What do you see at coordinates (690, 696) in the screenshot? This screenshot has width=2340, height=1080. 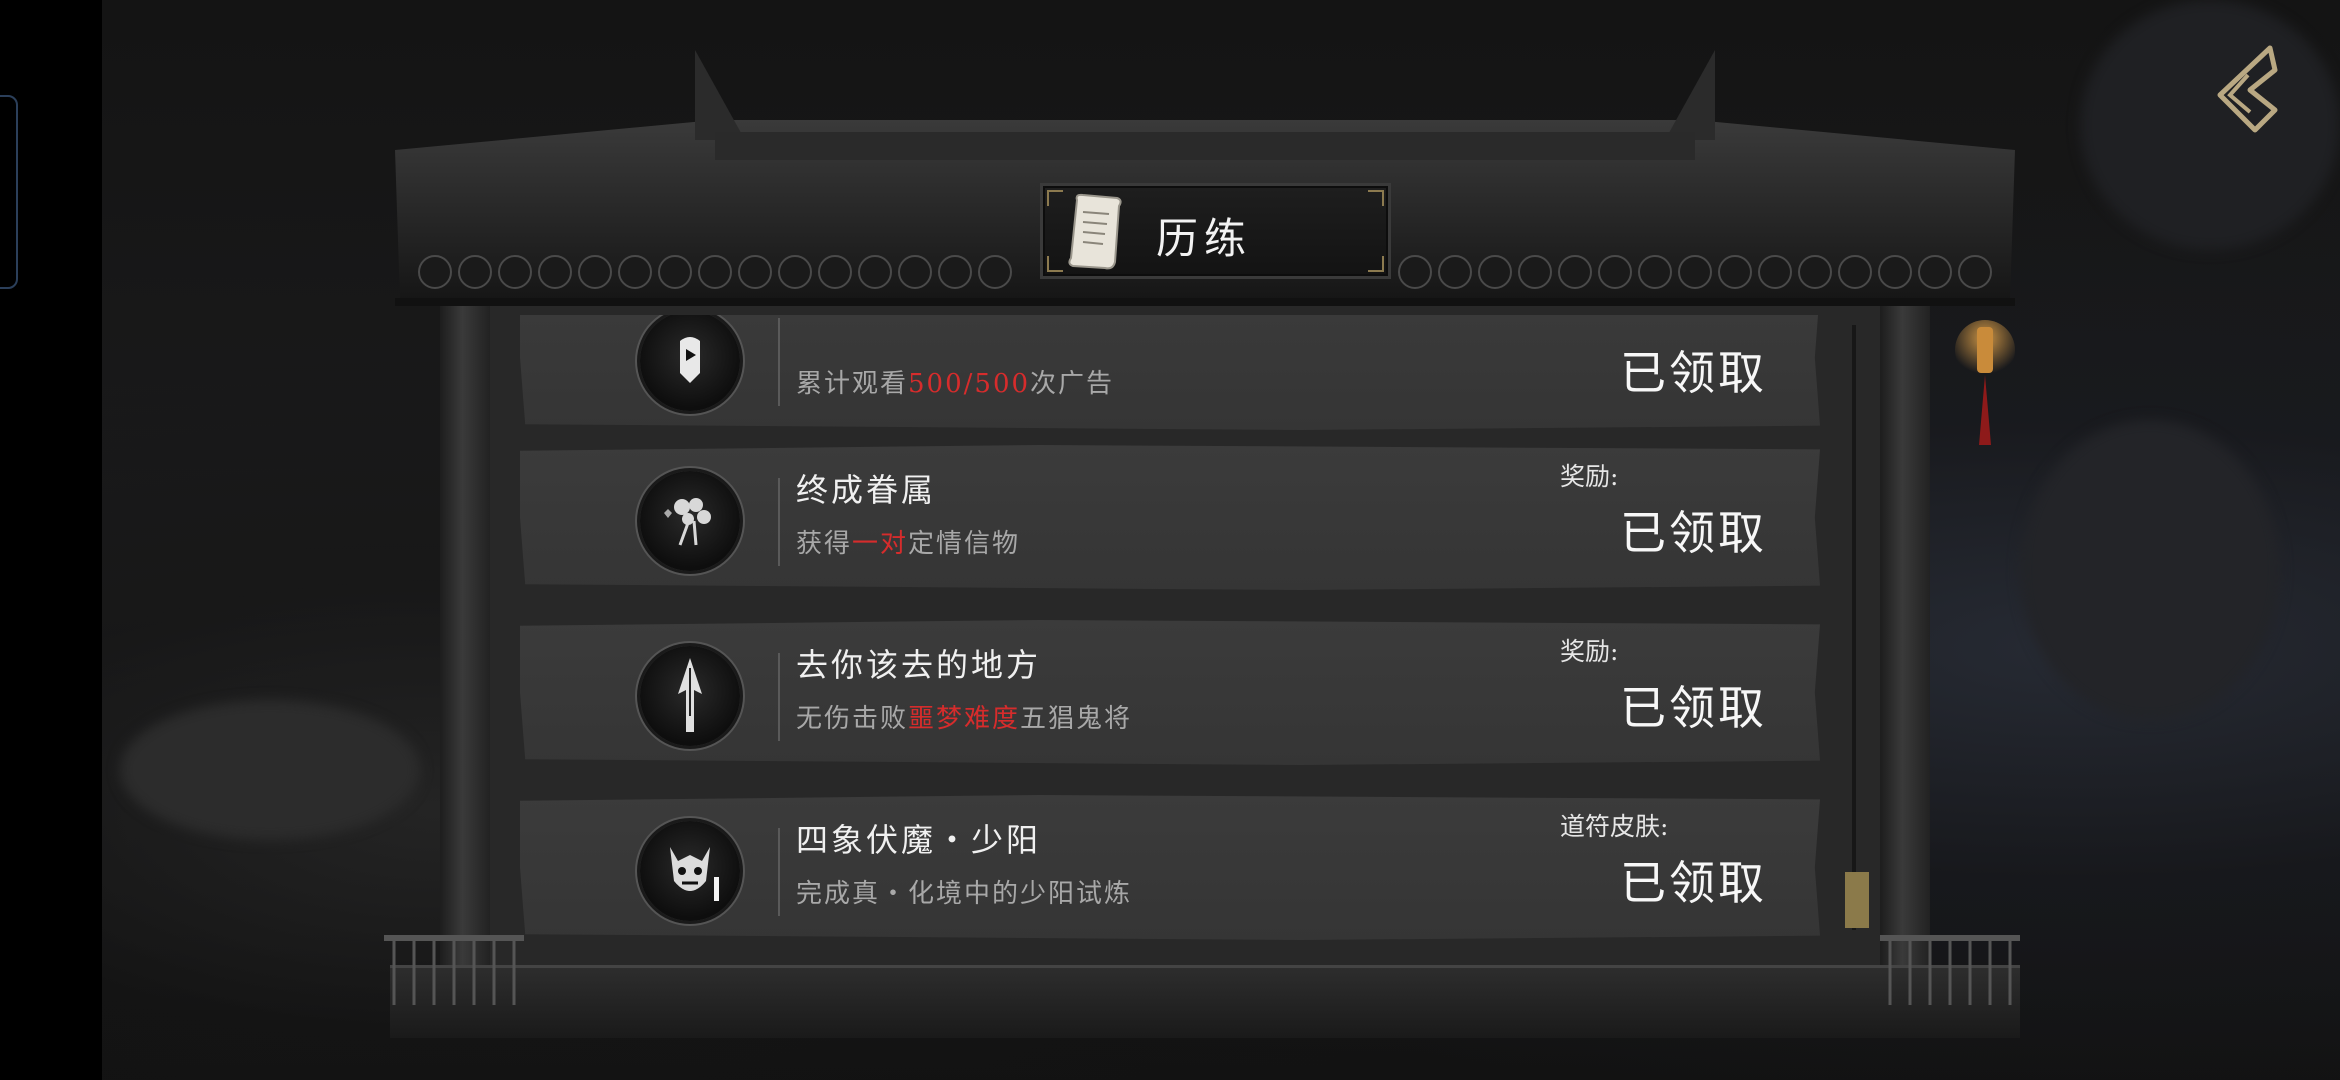 I see `spear-icon` at bounding box center [690, 696].